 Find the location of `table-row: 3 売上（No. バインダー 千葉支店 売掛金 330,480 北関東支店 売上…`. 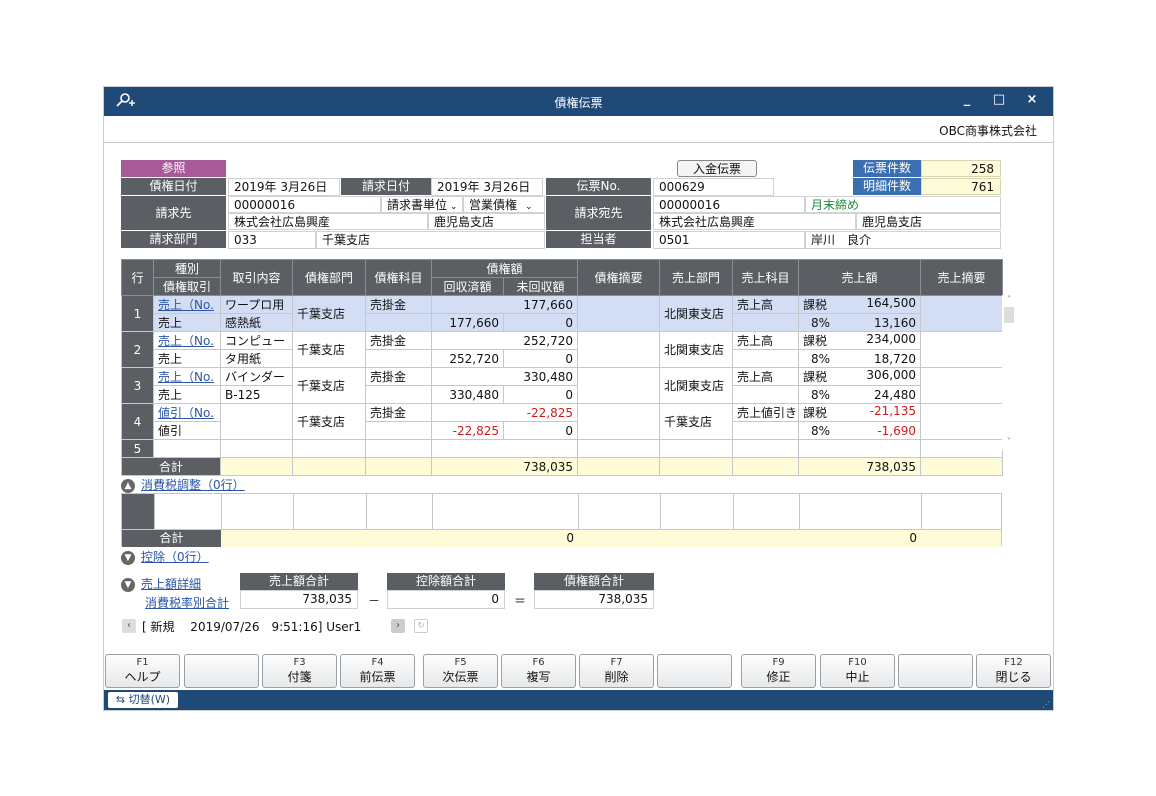

table-row: 3 売上（No. バインダー 千葉支店 売掛金 330,480 北関東支店 売上… is located at coordinates (562, 385).